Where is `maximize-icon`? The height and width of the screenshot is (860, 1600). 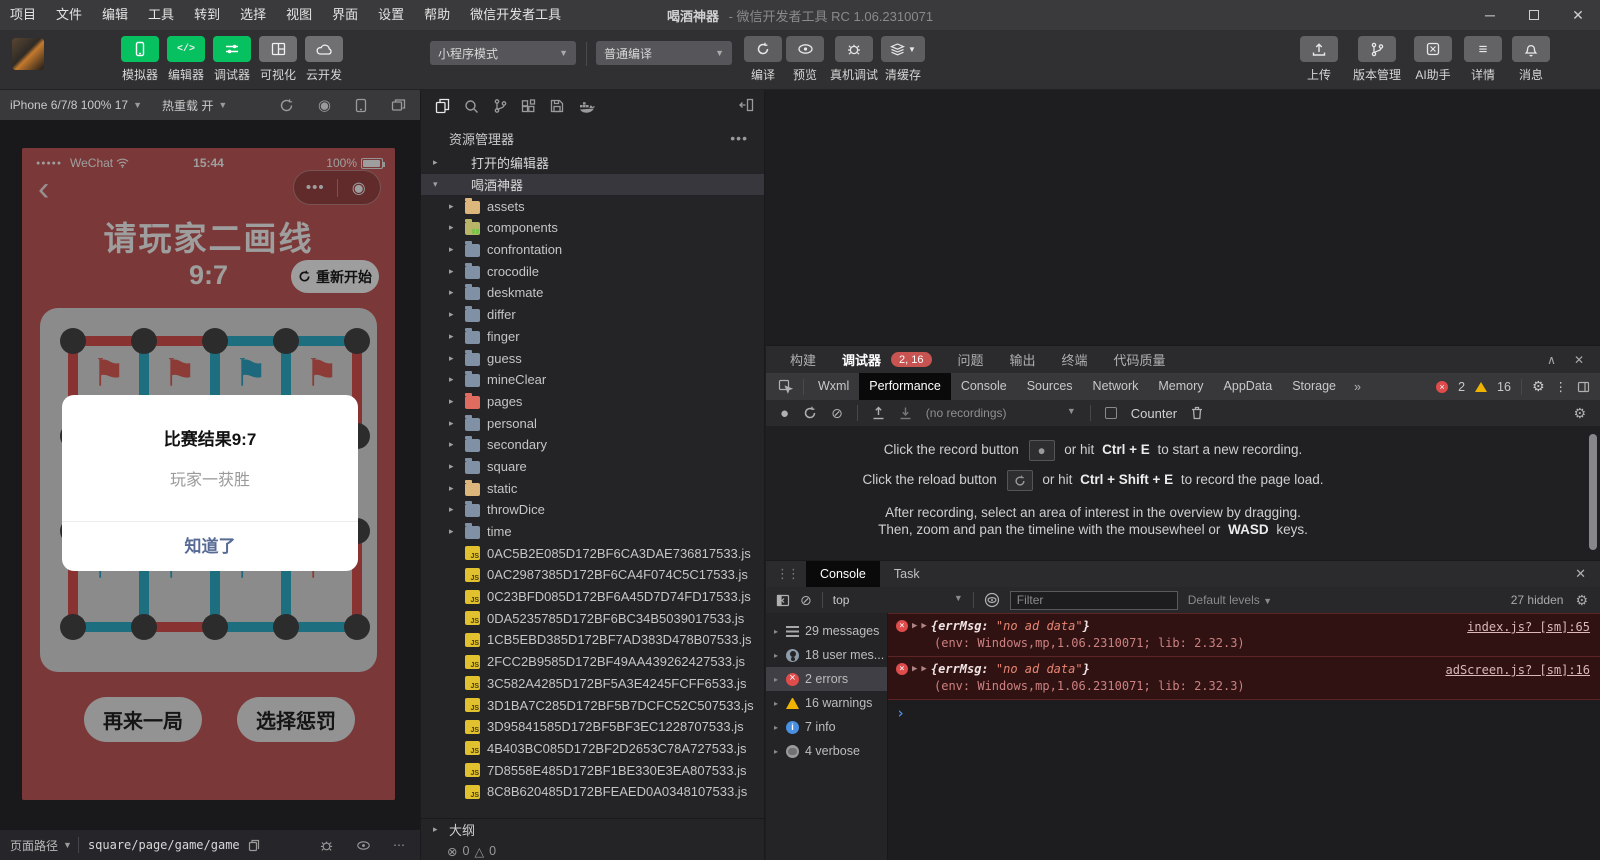 maximize-icon is located at coordinates (1534, 15).